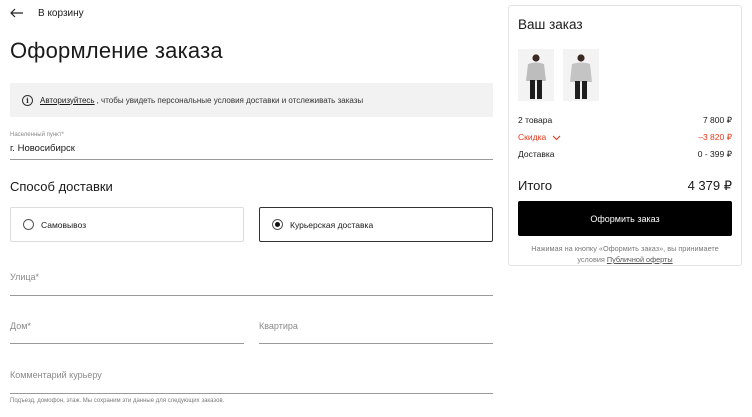 This screenshot has width=752, height=417. Describe the element at coordinates (42, 148) in the screenshot. I see `city-field-value: г. Новосибирск` at that location.